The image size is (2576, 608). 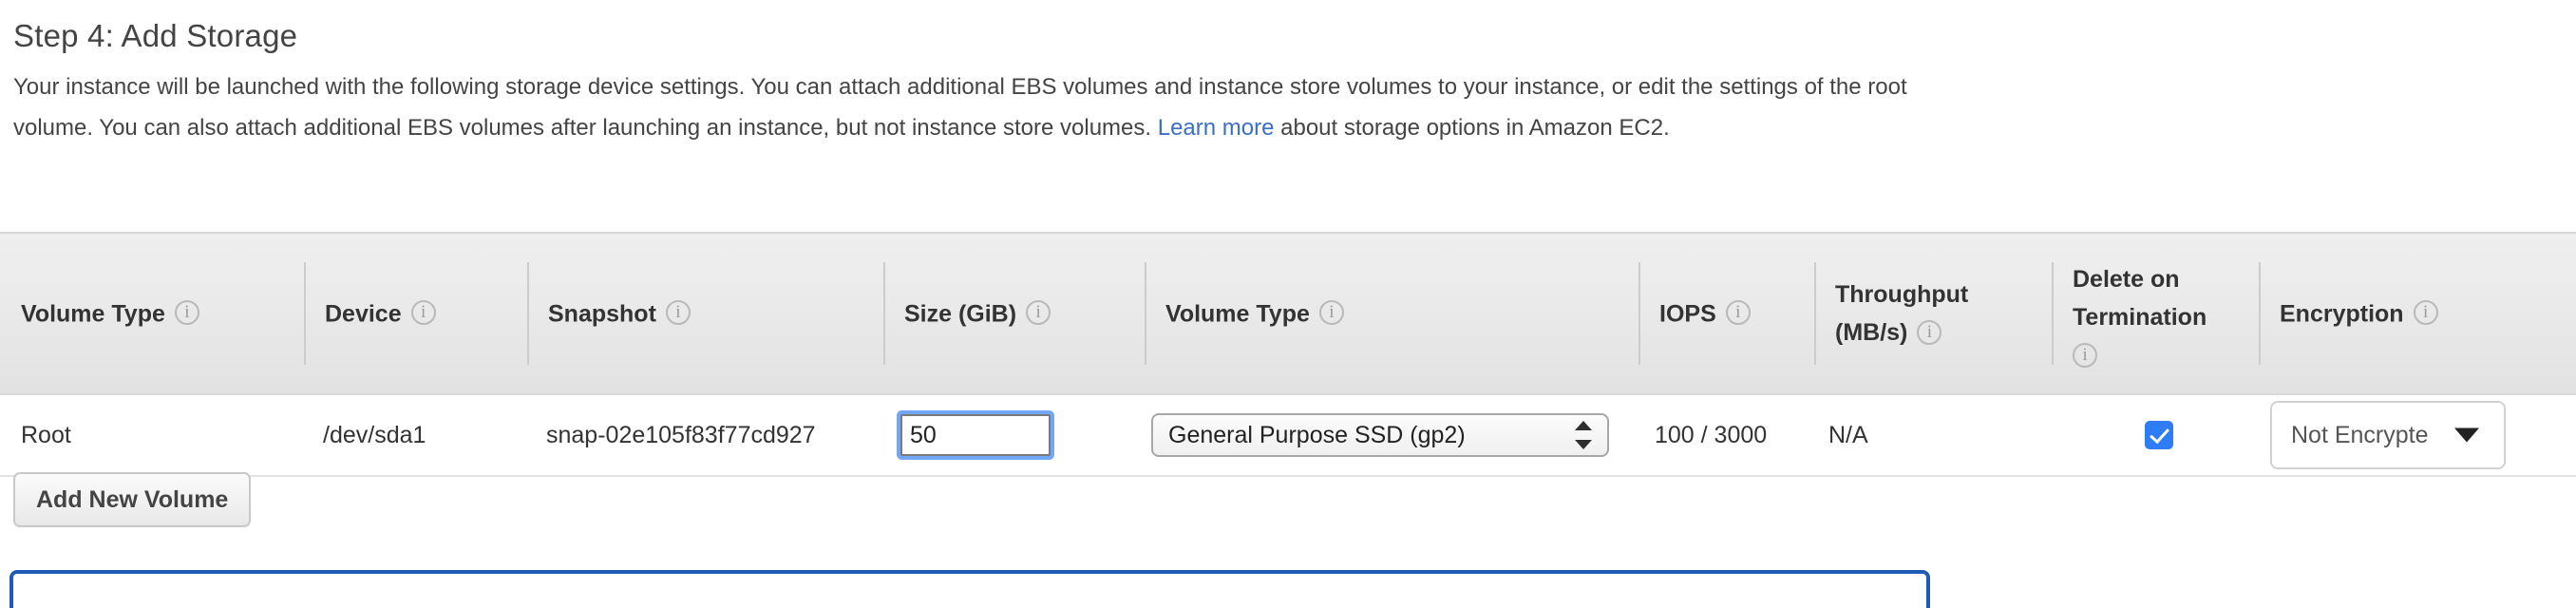 I want to click on column-header-snapshot: Snapshot, so click(x=705, y=313).